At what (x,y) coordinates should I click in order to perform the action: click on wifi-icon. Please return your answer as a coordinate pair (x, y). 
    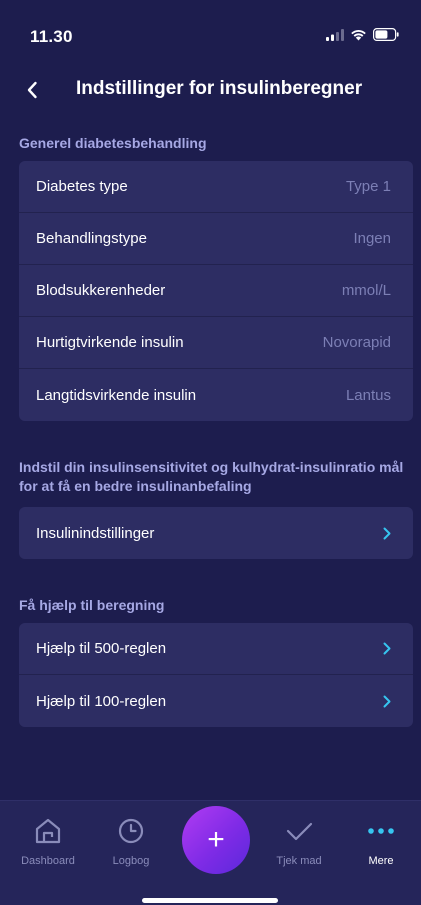
    Looking at the image, I should click on (358, 37).